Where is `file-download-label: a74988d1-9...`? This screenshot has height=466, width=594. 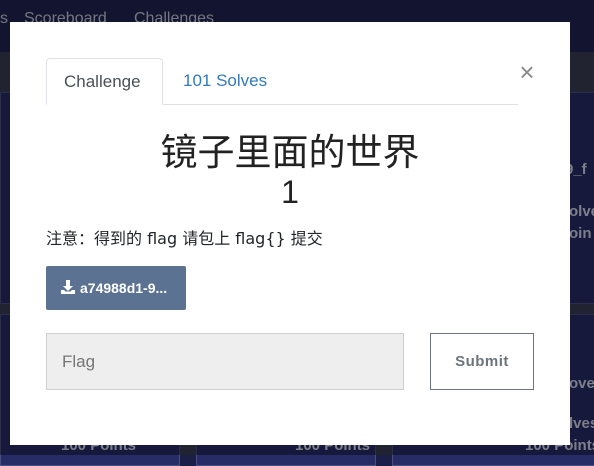 file-download-label: a74988d1-9... is located at coordinates (124, 288).